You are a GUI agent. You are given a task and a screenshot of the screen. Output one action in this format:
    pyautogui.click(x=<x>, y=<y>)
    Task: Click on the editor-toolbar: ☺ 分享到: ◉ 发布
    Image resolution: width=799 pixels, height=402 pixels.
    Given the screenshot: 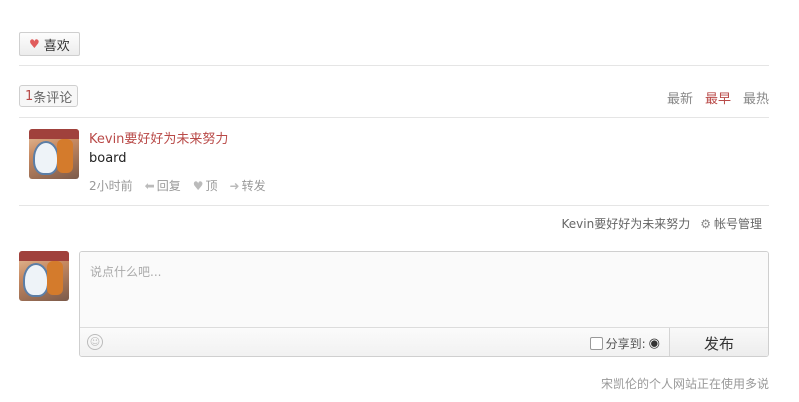 What is the action you would take?
    pyautogui.click(x=424, y=341)
    